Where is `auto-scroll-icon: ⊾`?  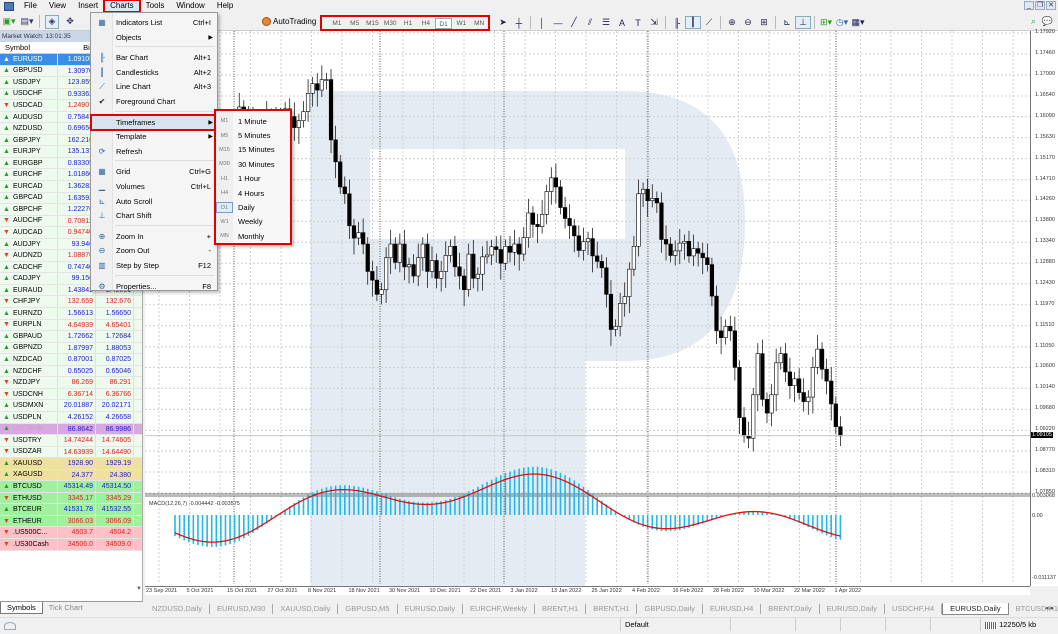
auto-scroll-icon: ⊾ is located at coordinates (787, 22).